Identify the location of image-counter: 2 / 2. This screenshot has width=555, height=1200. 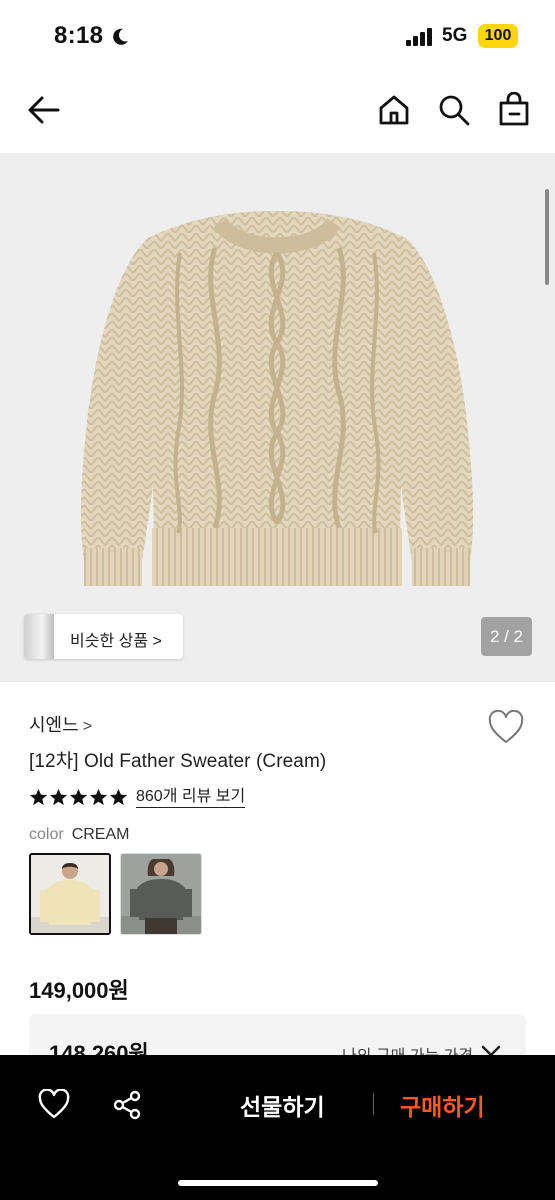
(506, 636).